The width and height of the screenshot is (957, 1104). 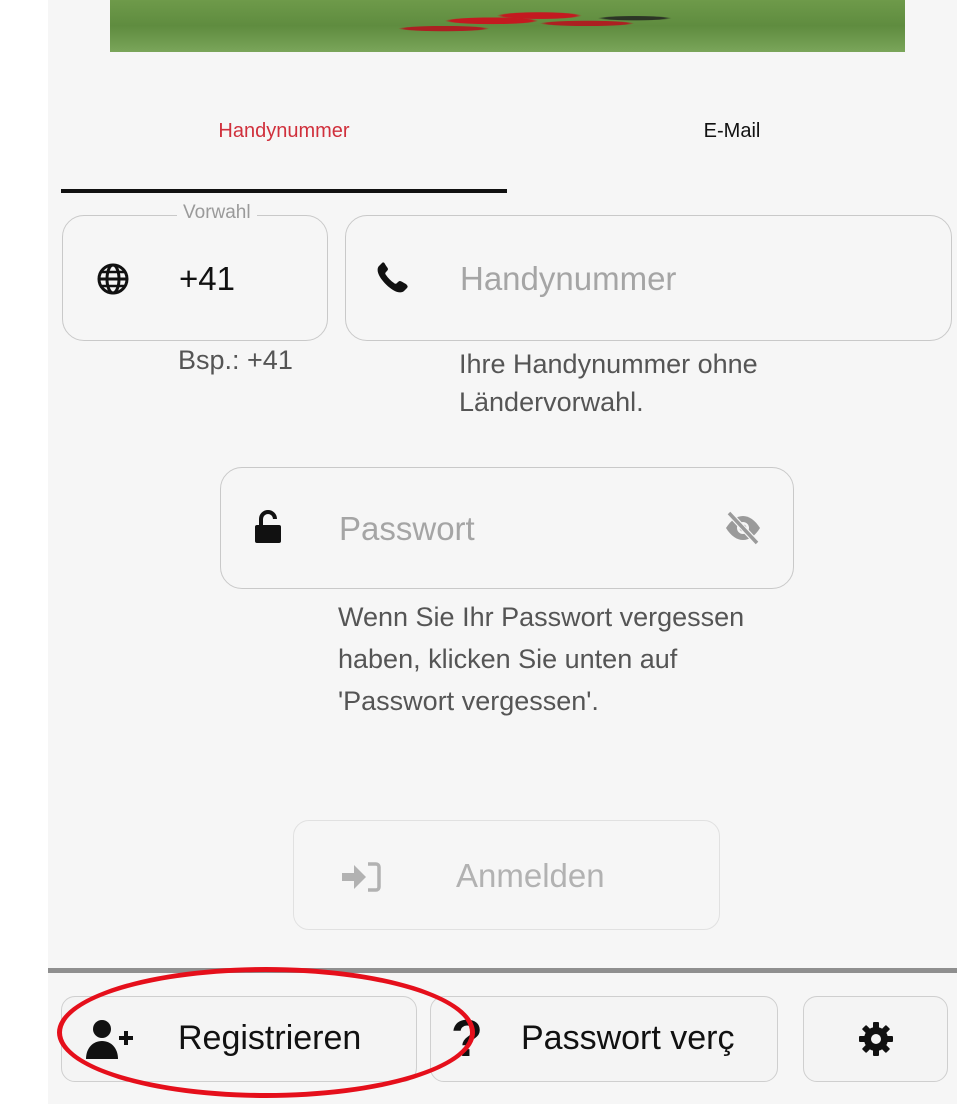 I want to click on globe-icon, so click(x=113, y=279).